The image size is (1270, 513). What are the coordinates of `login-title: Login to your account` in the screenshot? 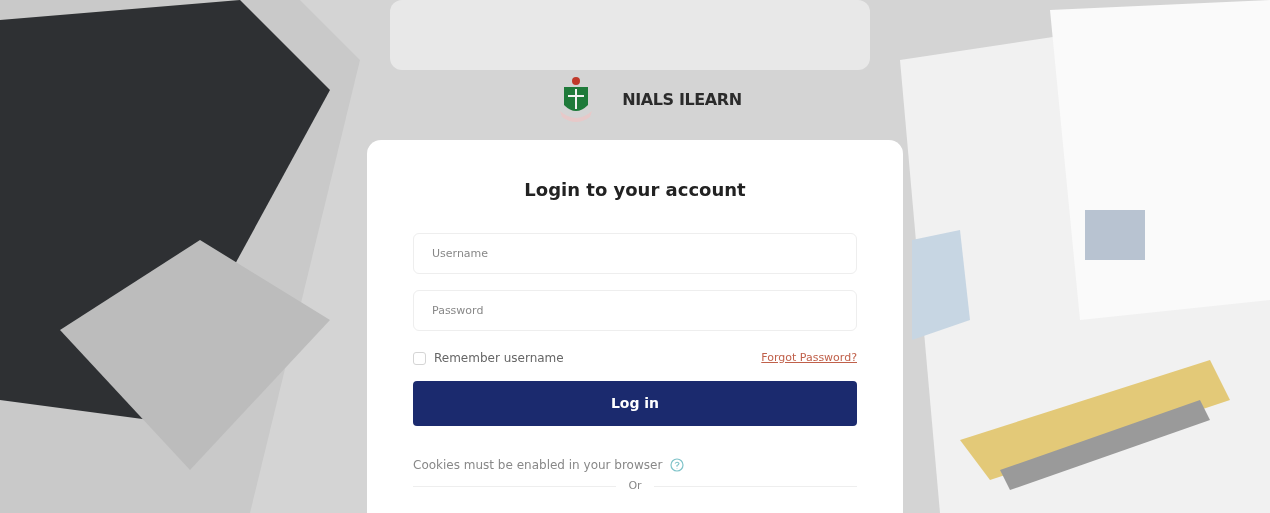 It's located at (635, 190).